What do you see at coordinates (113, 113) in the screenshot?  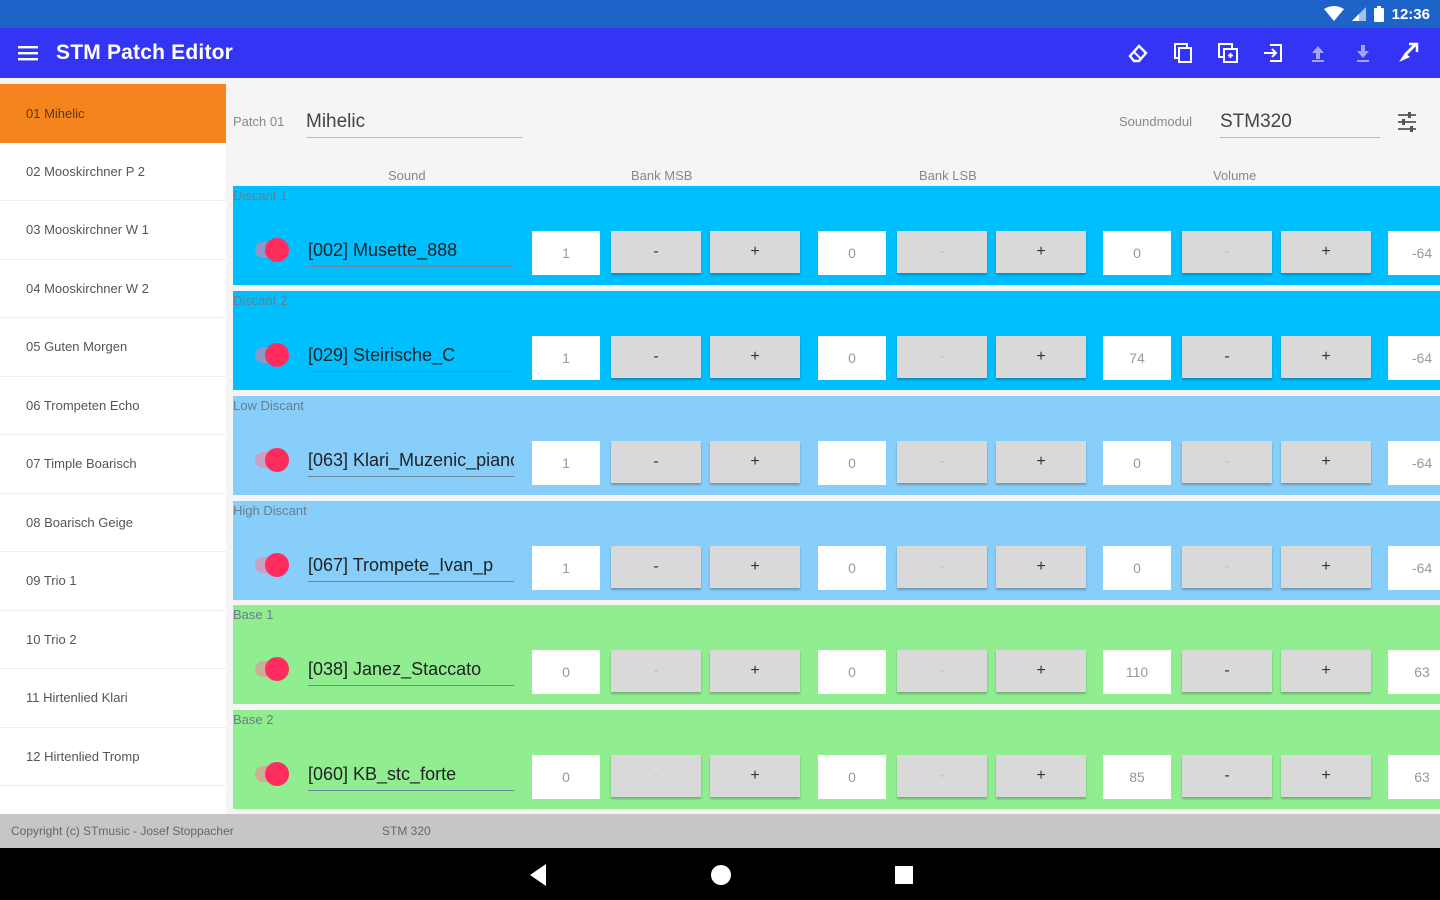 I see `sidebar-item-01: 01 Mihelic` at bounding box center [113, 113].